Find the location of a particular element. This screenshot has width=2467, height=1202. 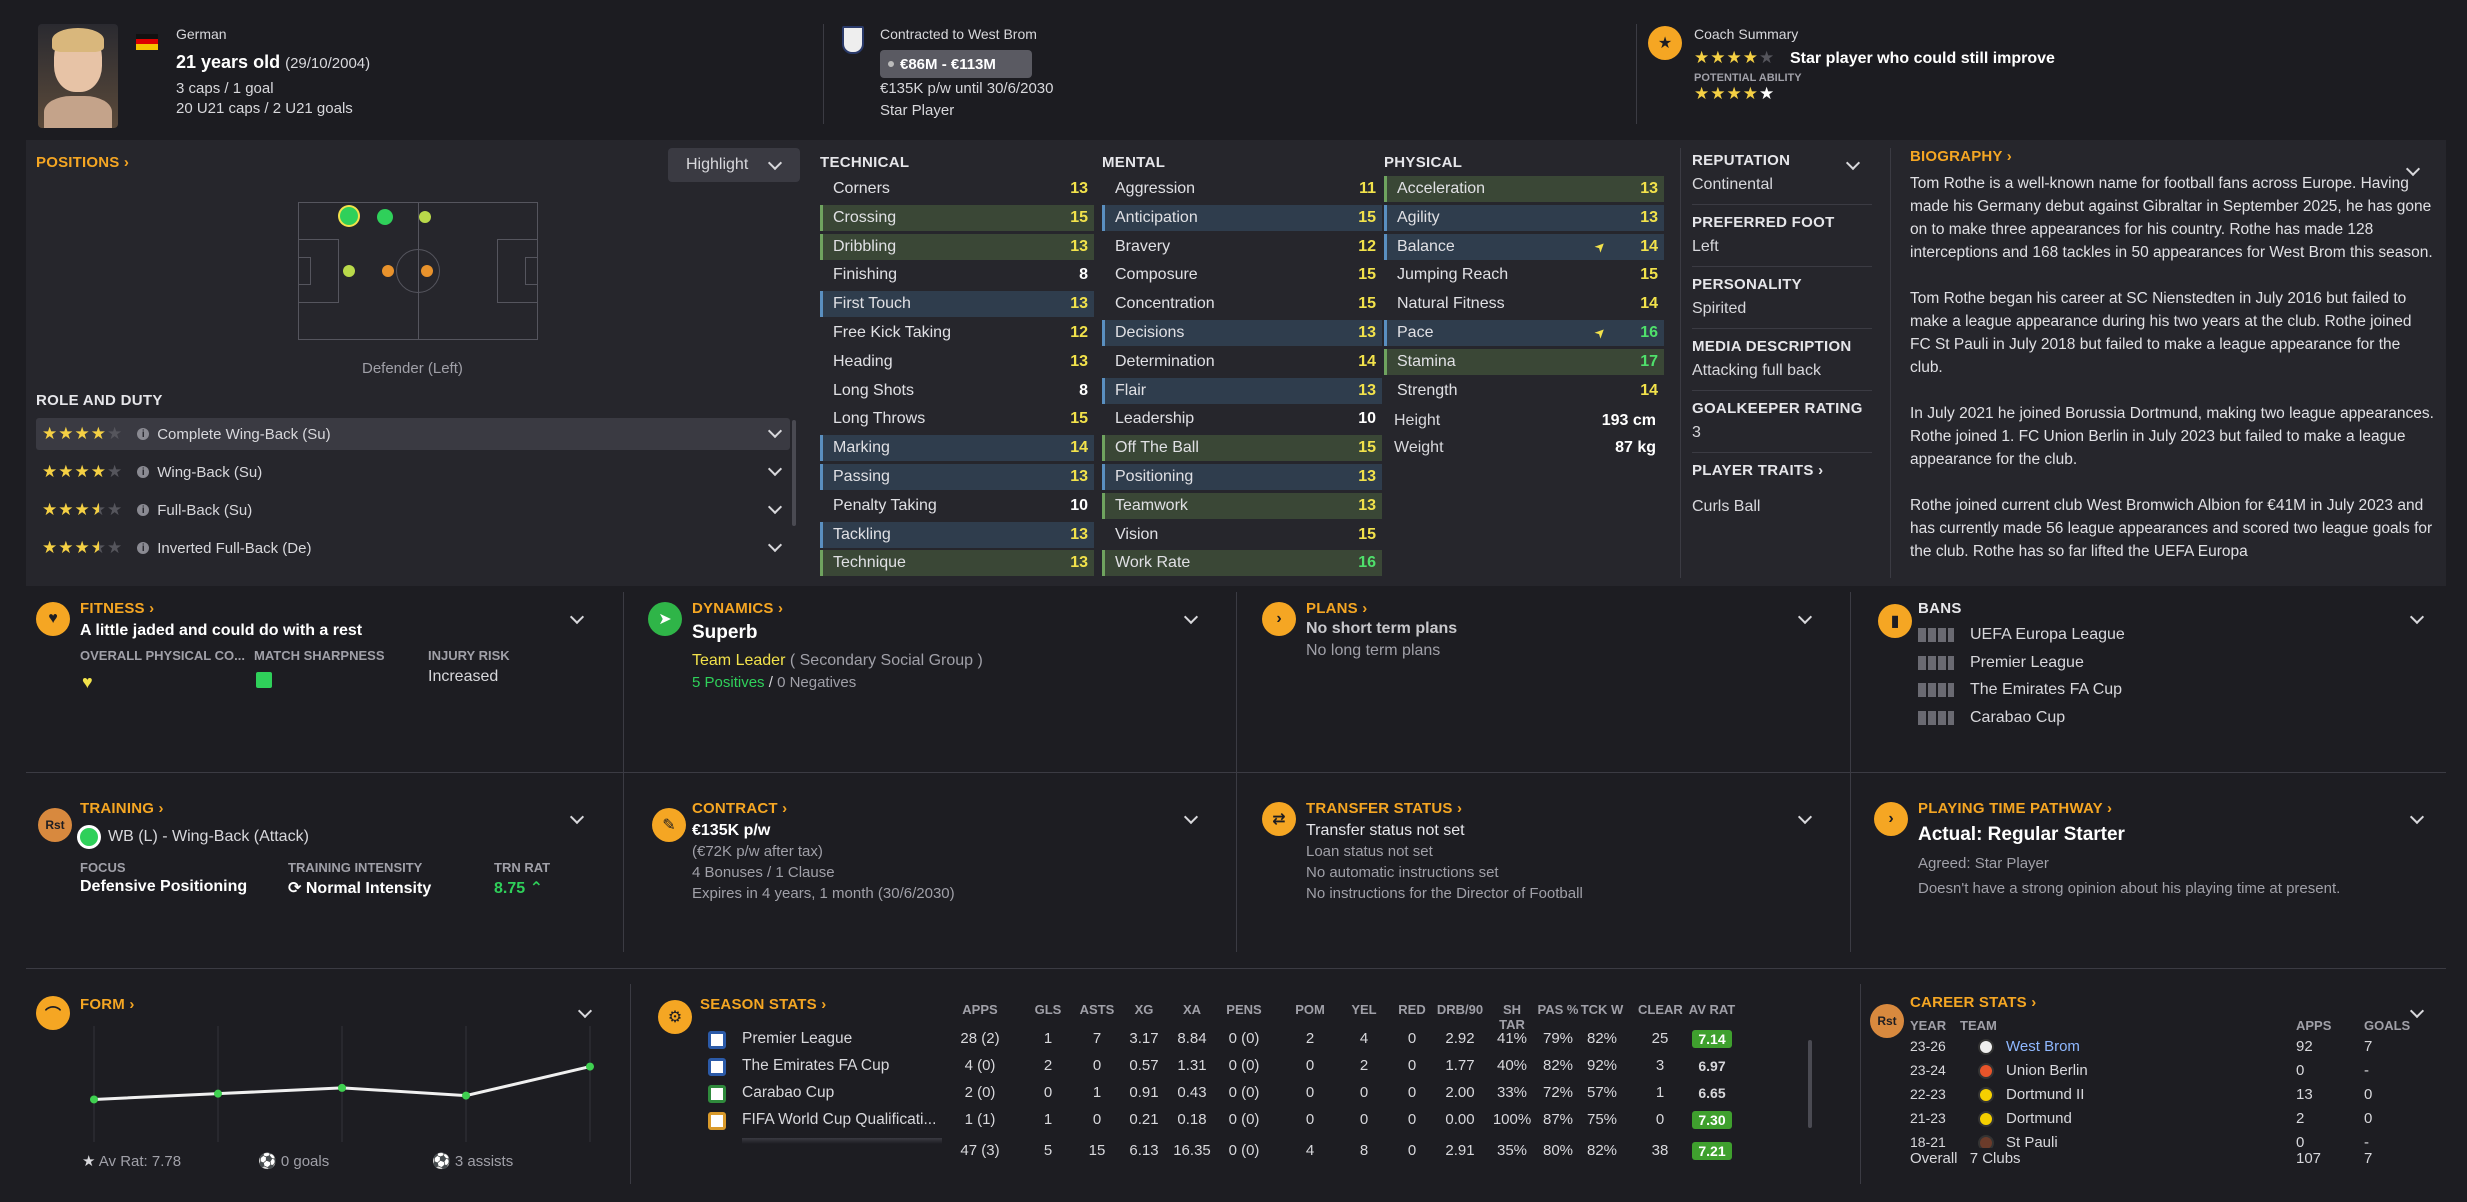

ban-item: Premier League is located at coordinates (2001, 663).